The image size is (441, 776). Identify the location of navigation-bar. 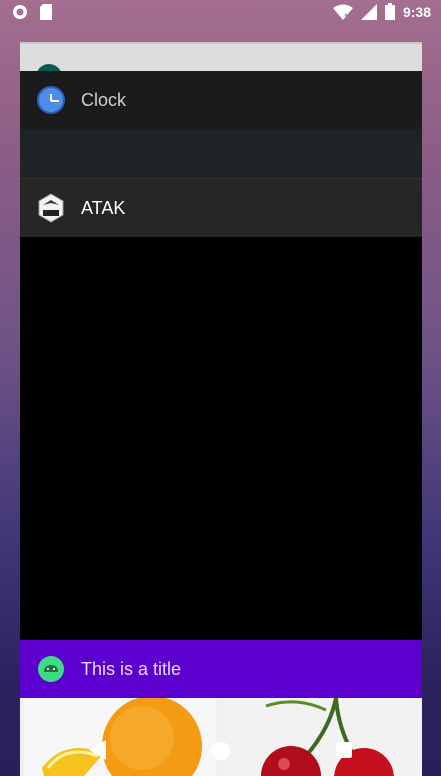
(220, 751).